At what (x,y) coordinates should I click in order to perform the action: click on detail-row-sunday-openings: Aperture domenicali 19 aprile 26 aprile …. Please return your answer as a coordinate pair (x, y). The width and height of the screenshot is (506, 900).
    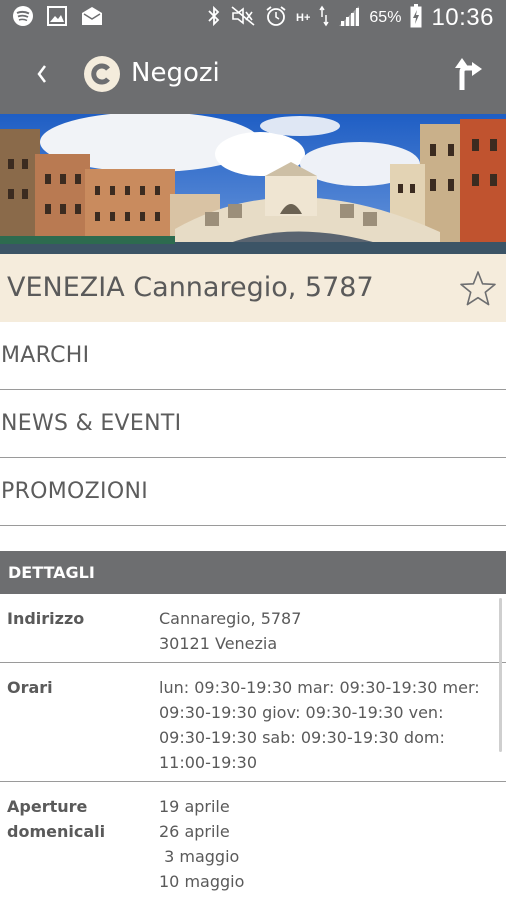
    Looking at the image, I should click on (253, 841).